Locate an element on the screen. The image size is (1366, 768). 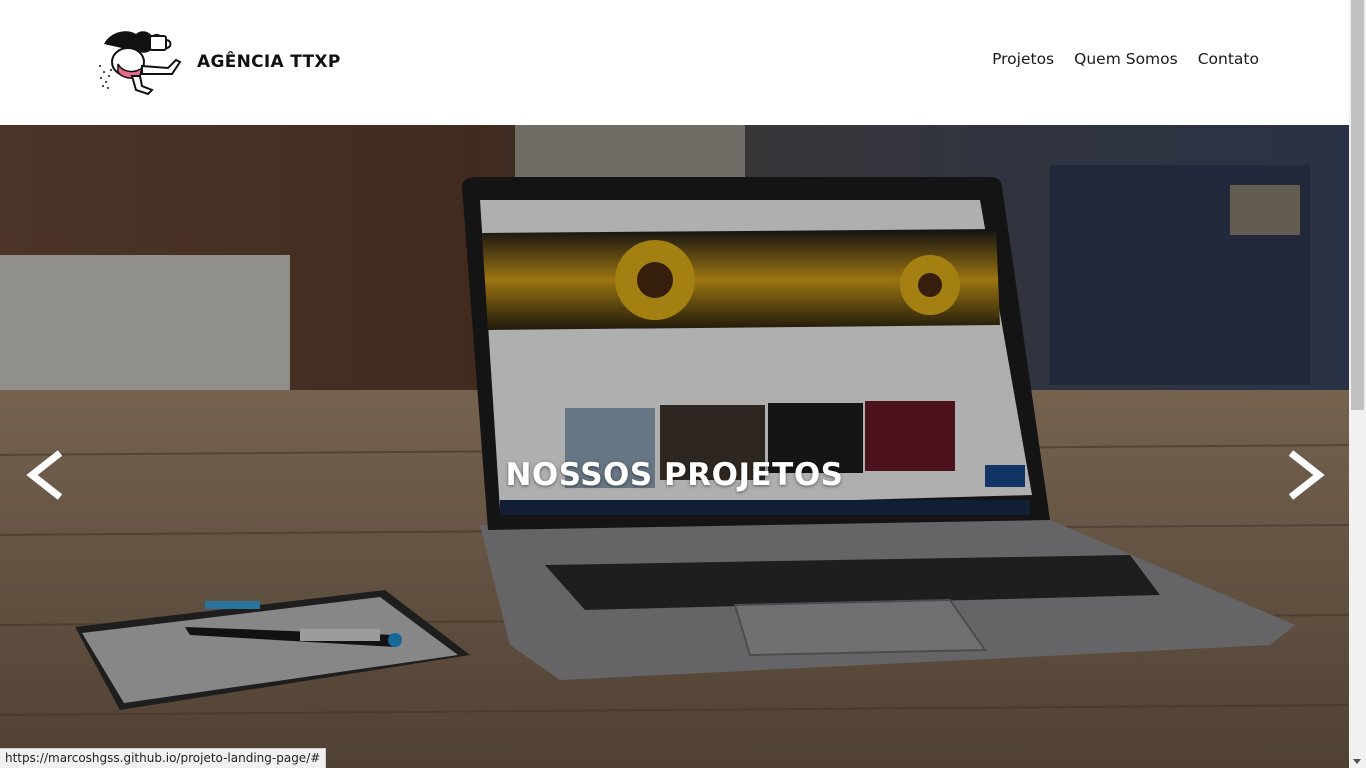
brand-name: AGÊNCIA TTXP is located at coordinates (269, 62).